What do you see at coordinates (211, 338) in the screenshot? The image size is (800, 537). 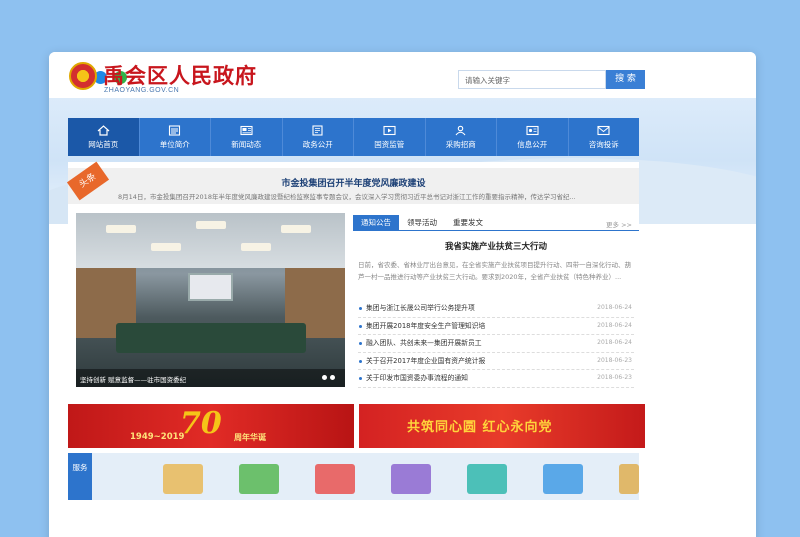 I see `photo-table` at bounding box center [211, 338].